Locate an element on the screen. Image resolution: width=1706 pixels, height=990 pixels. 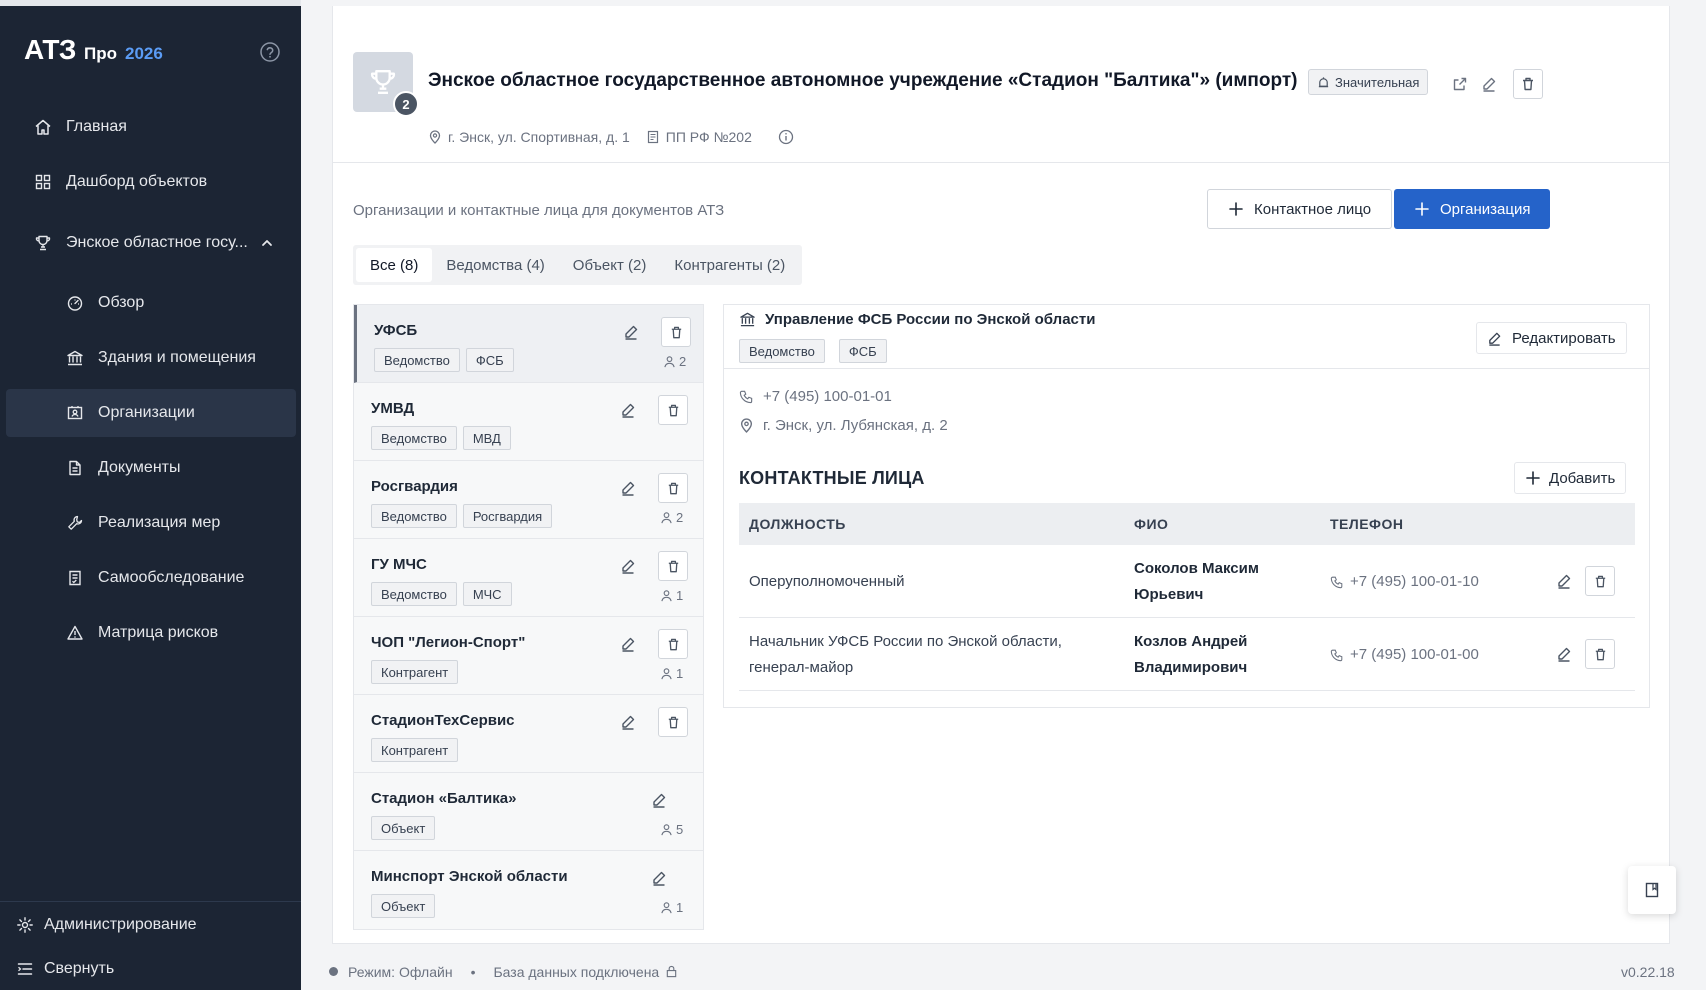
collapse-menu-icon is located at coordinates (25, 969).